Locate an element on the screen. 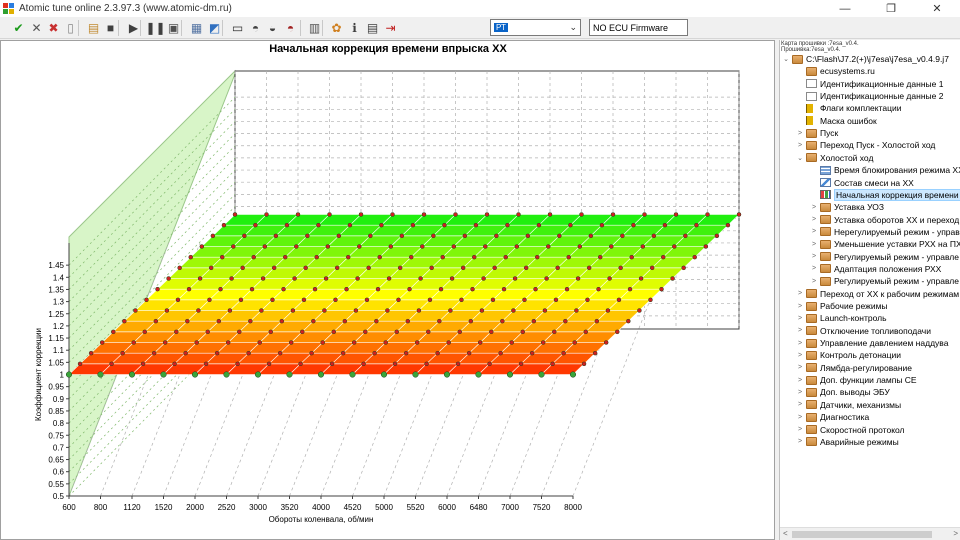  apply-button: ✔ is located at coordinates (18, 27).